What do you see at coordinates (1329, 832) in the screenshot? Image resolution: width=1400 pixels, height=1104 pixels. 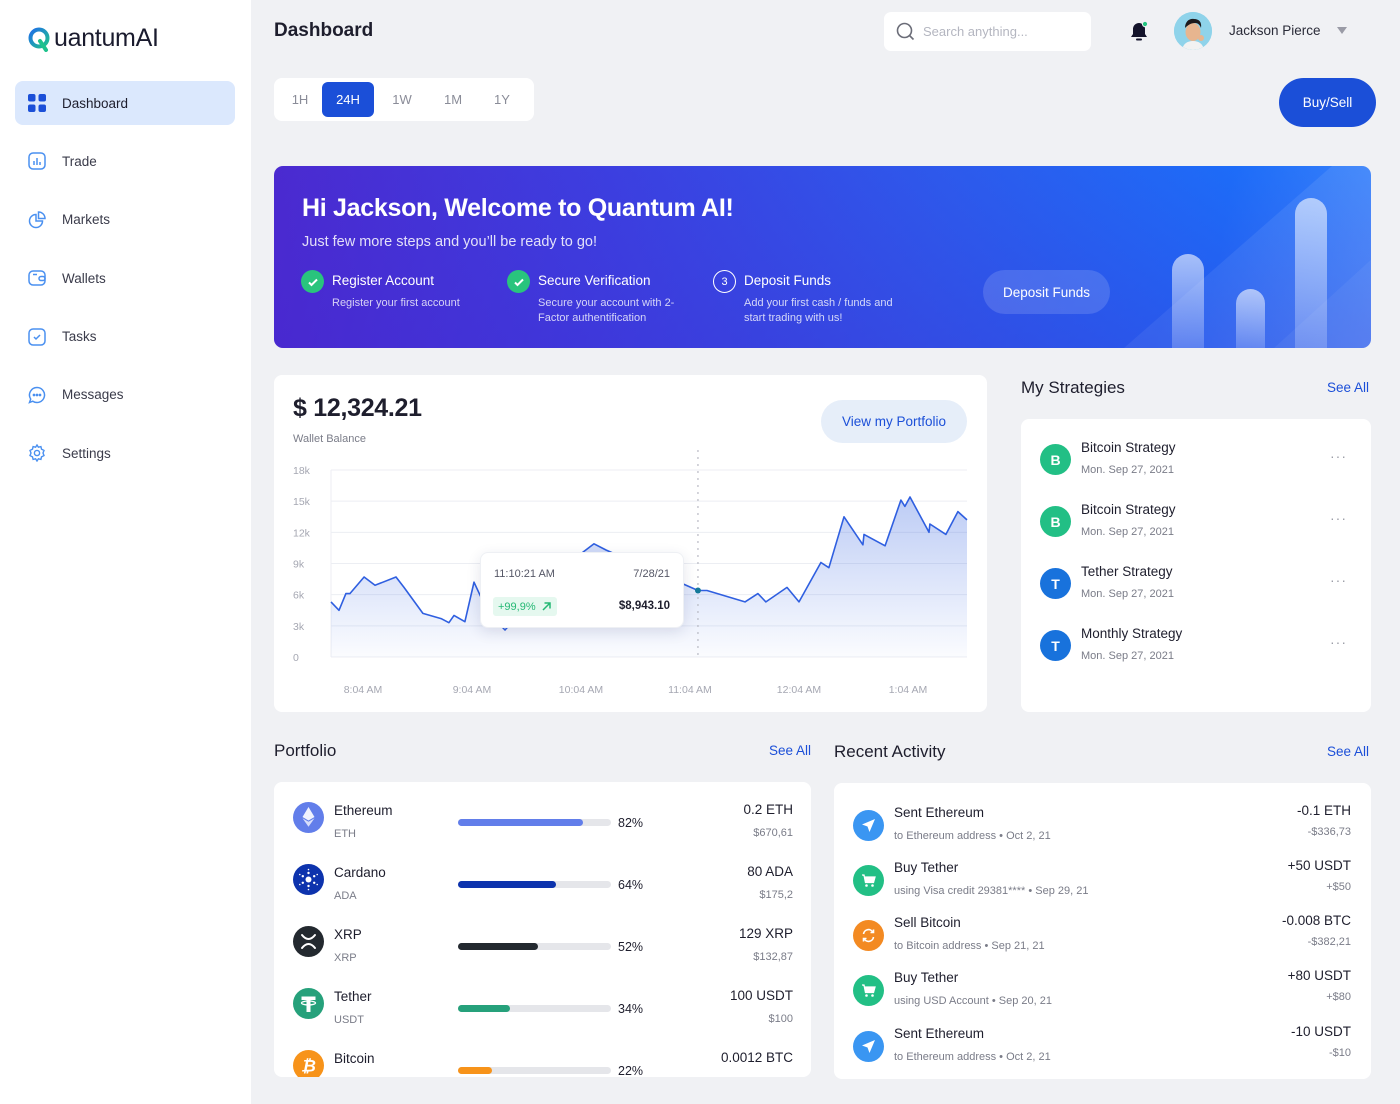 I see `activity-usd: -$336,73` at bounding box center [1329, 832].